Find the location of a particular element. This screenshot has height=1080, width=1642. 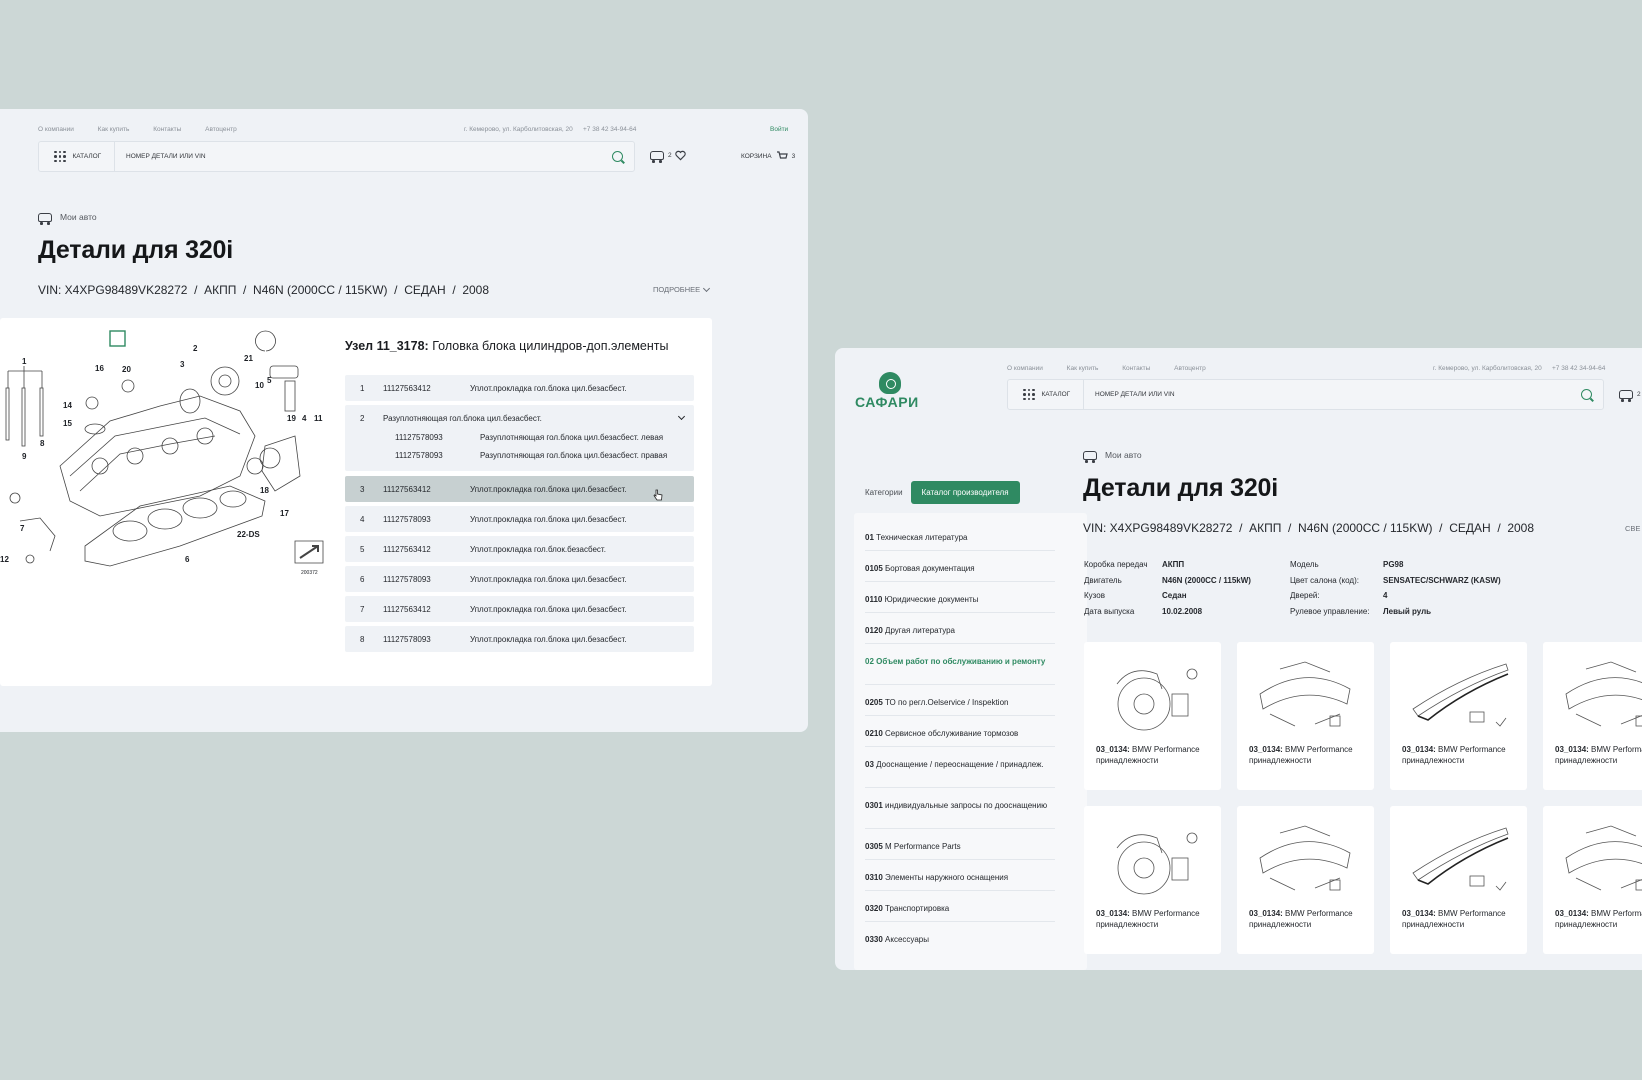

logo-text: САФАРИ is located at coordinates (887, 402).